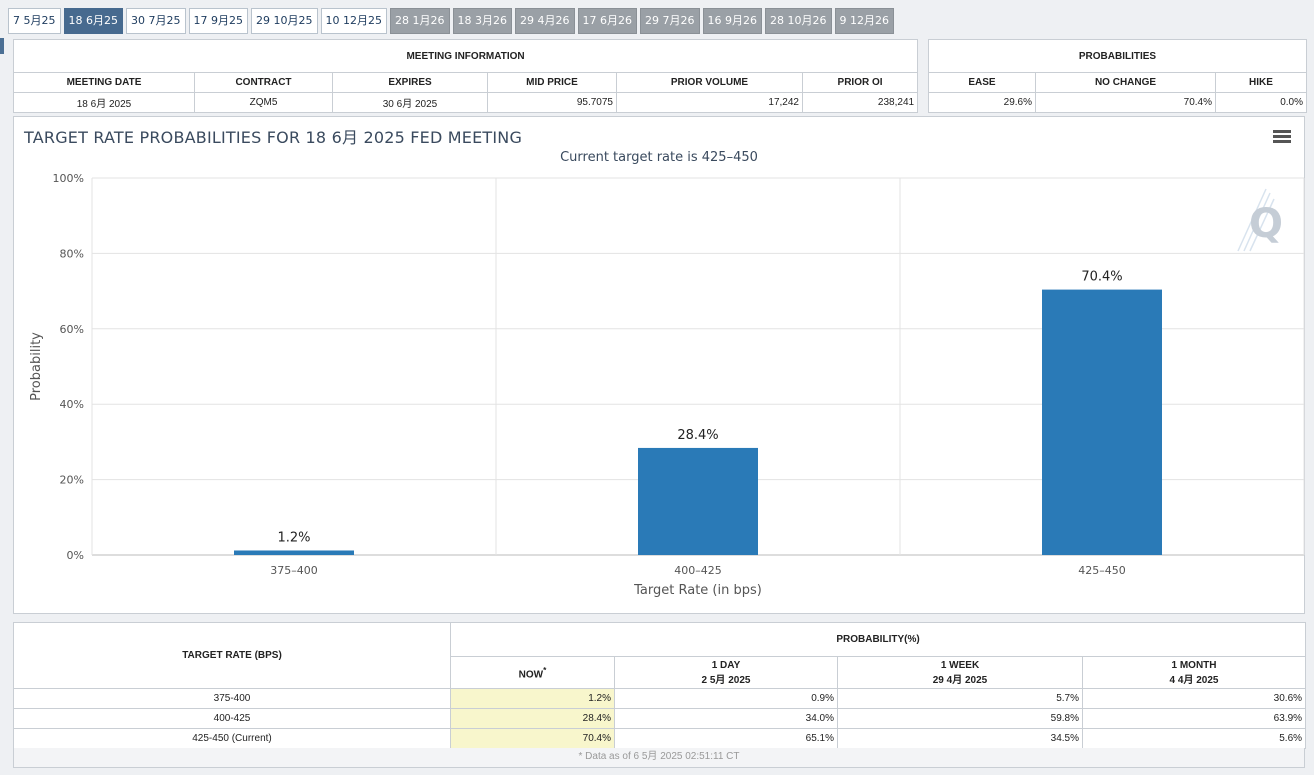 This screenshot has height=775, width=1314. Describe the element at coordinates (465, 56) in the screenshot. I see `meeting-info-caption: MEETING INFORMATION` at that location.